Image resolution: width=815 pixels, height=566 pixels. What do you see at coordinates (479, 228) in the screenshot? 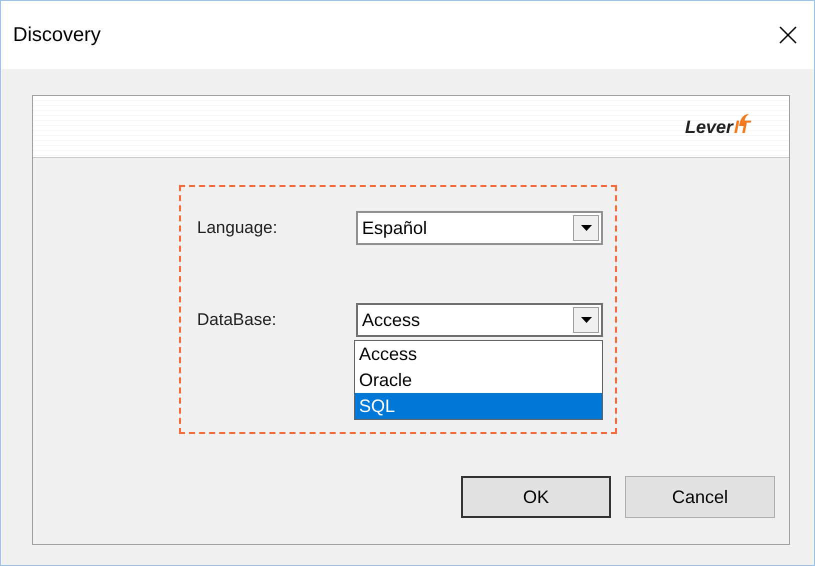
I see `dropdown: Español` at bounding box center [479, 228].